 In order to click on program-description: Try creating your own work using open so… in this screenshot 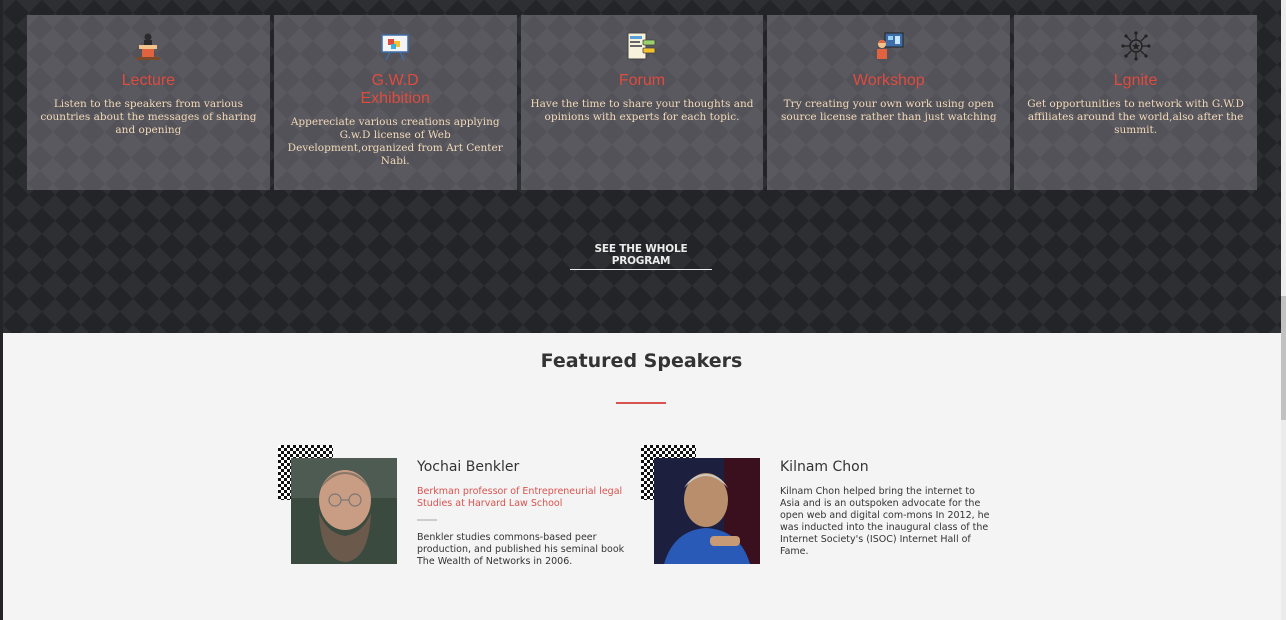, I will do `click(889, 110)`.